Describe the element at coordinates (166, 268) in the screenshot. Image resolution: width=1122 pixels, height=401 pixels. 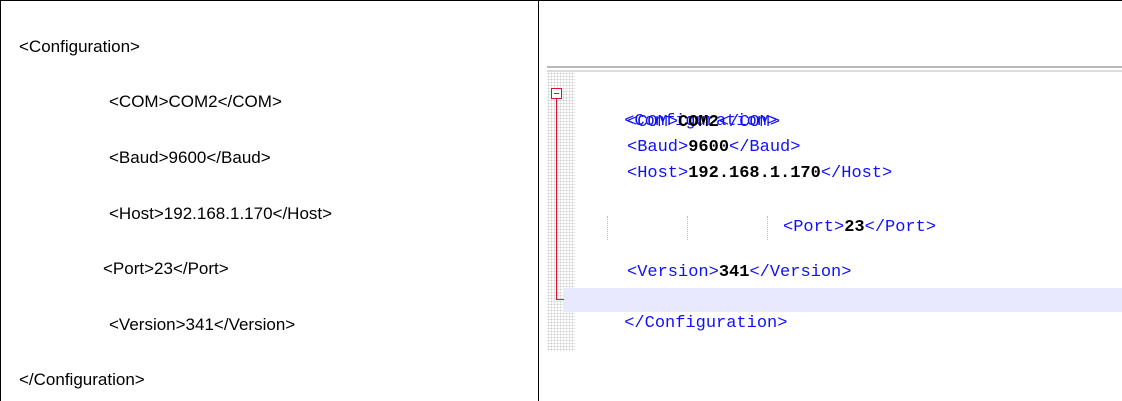
I see `xml-line-port: <Port>23</Port>` at that location.